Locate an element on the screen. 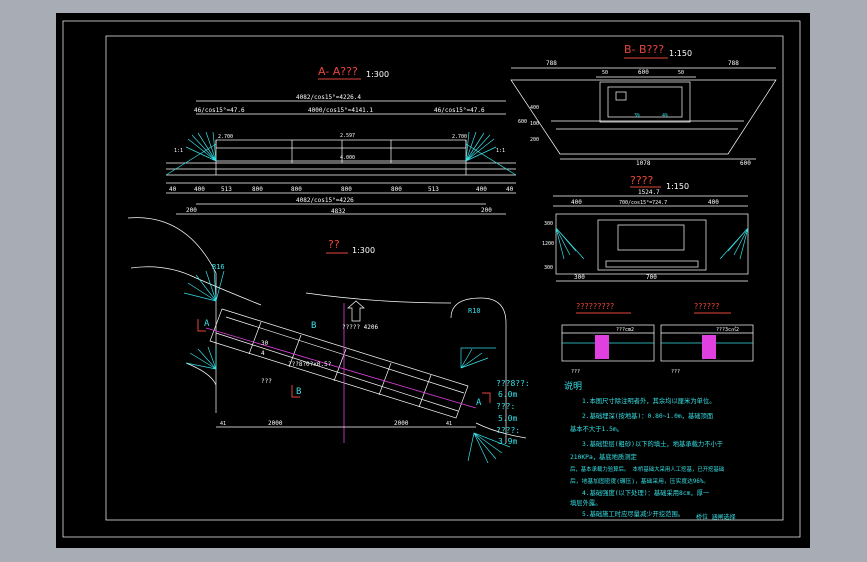  detail-left-title: ????????? is located at coordinates (595, 306).